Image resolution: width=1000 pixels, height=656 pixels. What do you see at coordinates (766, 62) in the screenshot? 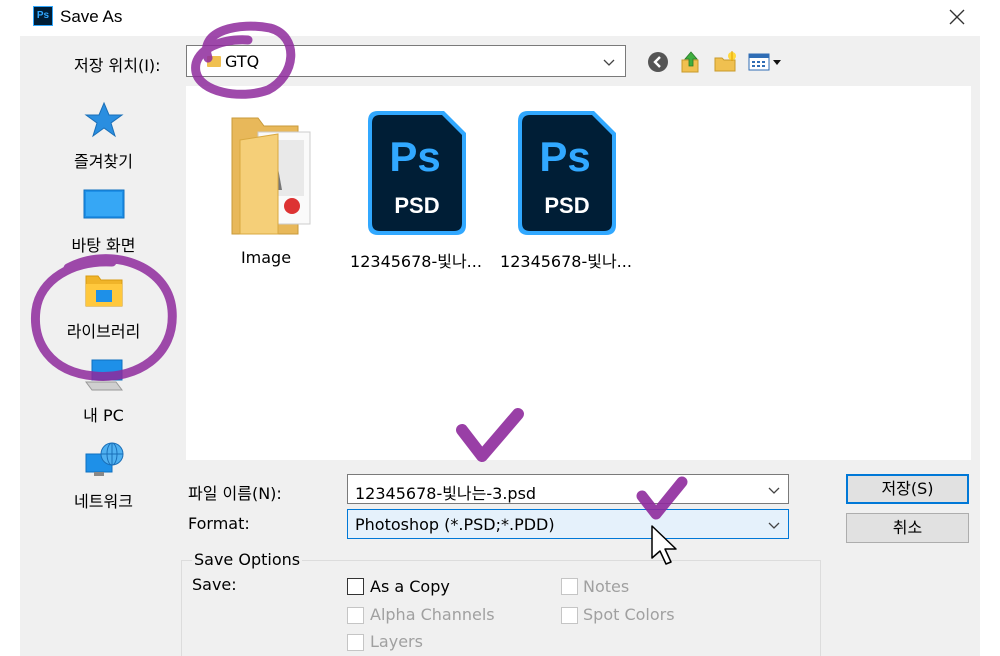
I see `view-menu-icon` at bounding box center [766, 62].